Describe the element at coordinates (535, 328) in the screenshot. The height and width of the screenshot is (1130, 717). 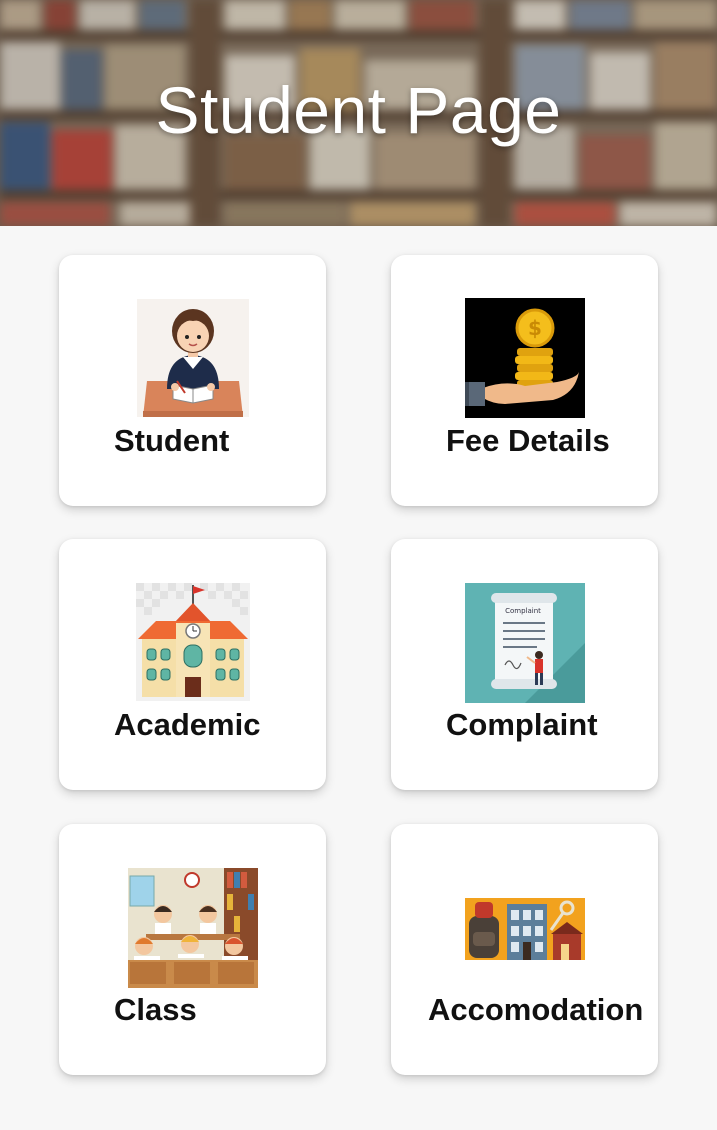
I see `coin-symbol: $` at that location.